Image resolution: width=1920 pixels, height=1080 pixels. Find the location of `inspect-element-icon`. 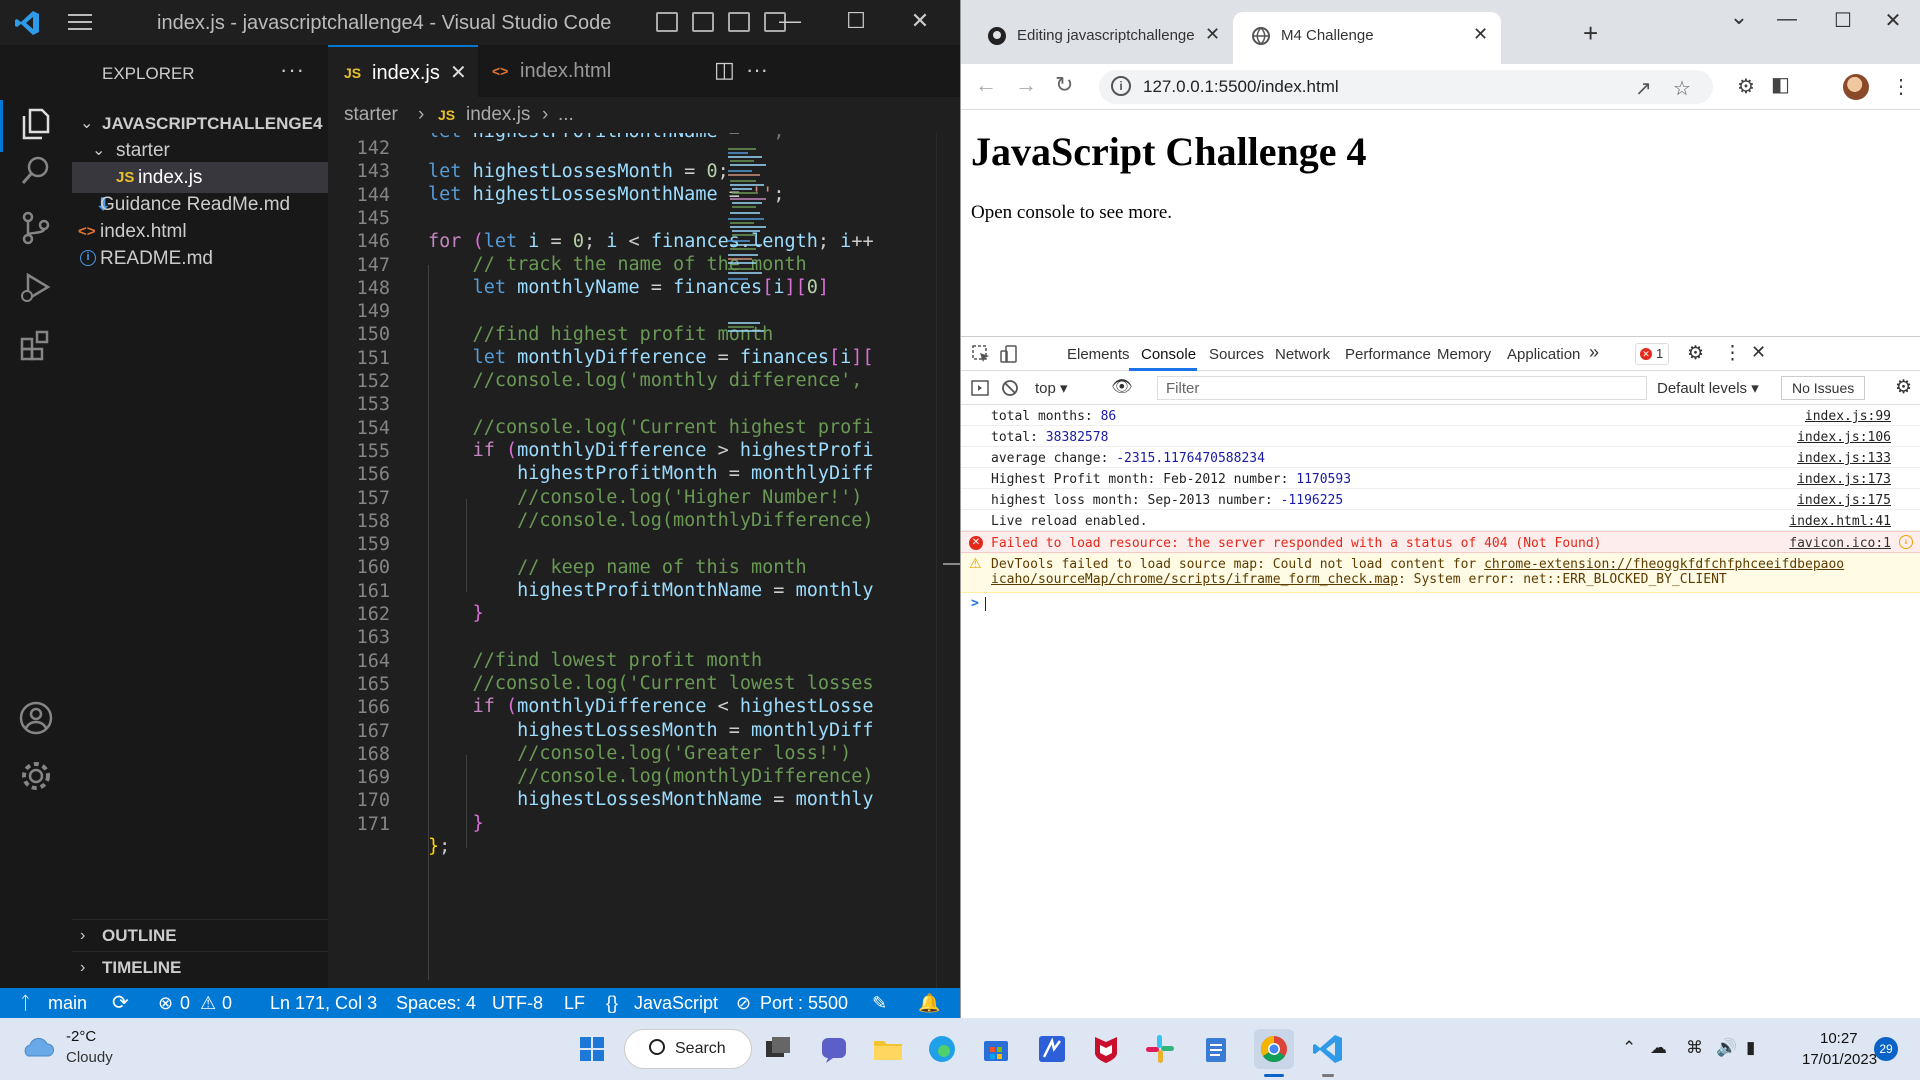

inspect-element-icon is located at coordinates (981, 354).